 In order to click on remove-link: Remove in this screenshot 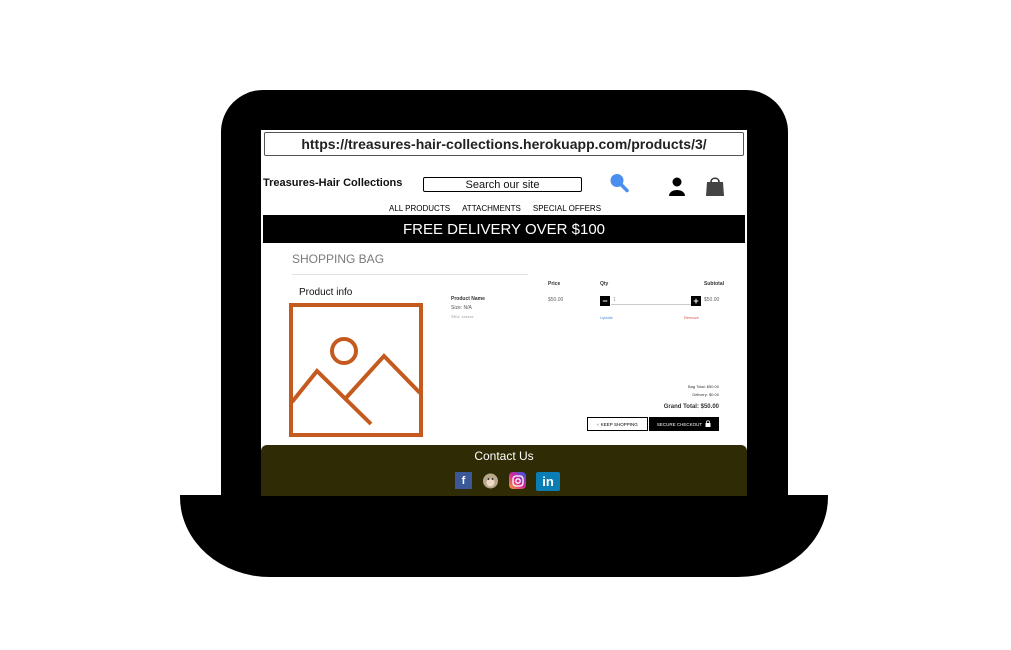, I will do `click(691, 317)`.